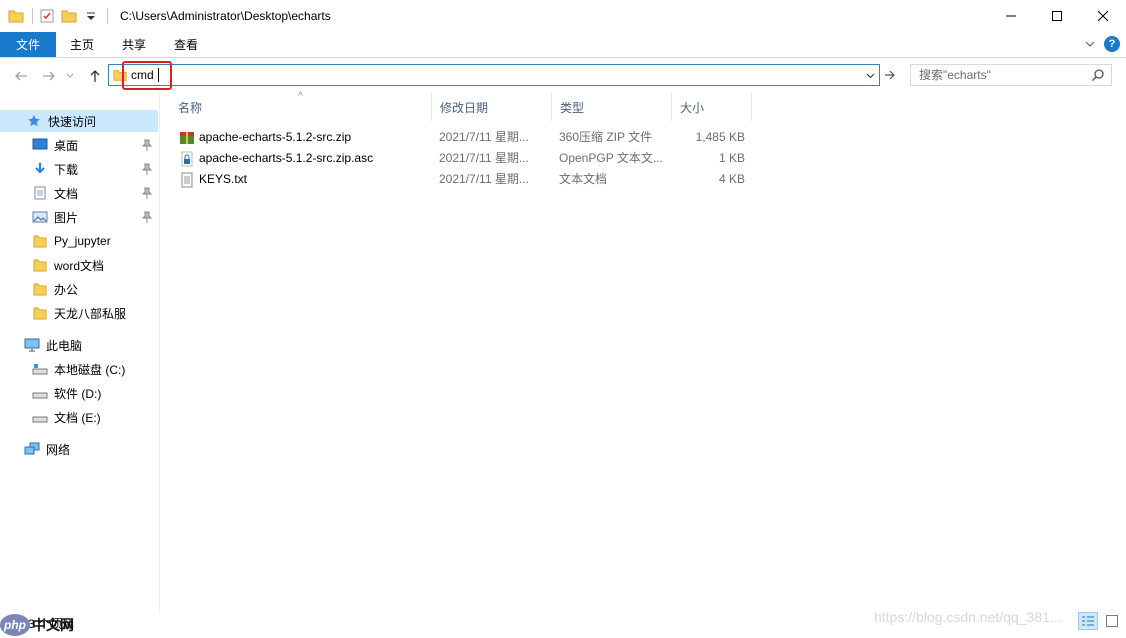 This screenshot has height=638, width=1126. I want to click on new-folder-icon, so click(69, 16).